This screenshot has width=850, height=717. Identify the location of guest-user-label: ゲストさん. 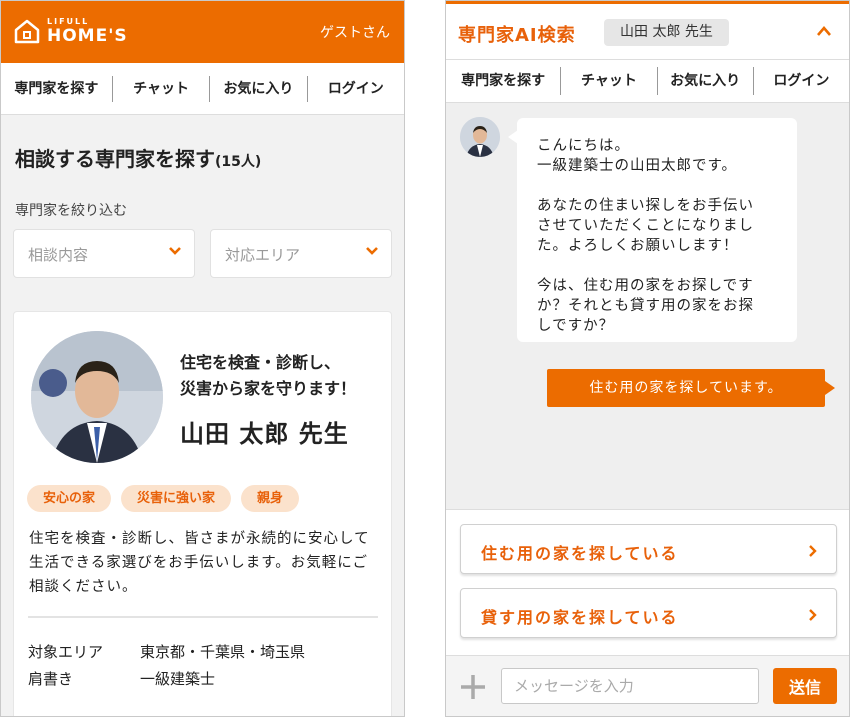
(355, 32).